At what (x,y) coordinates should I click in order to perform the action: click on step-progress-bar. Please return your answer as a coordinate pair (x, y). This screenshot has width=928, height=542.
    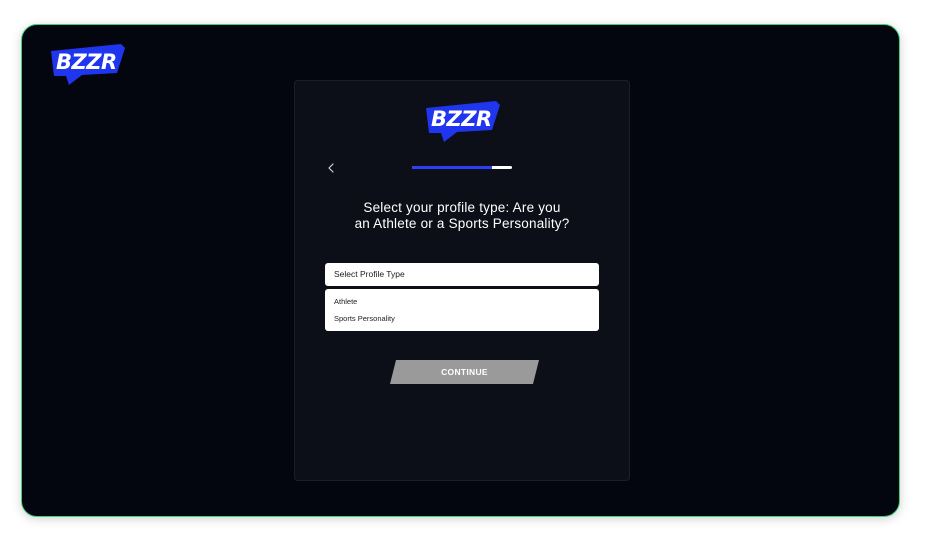
    Looking at the image, I should click on (462, 167).